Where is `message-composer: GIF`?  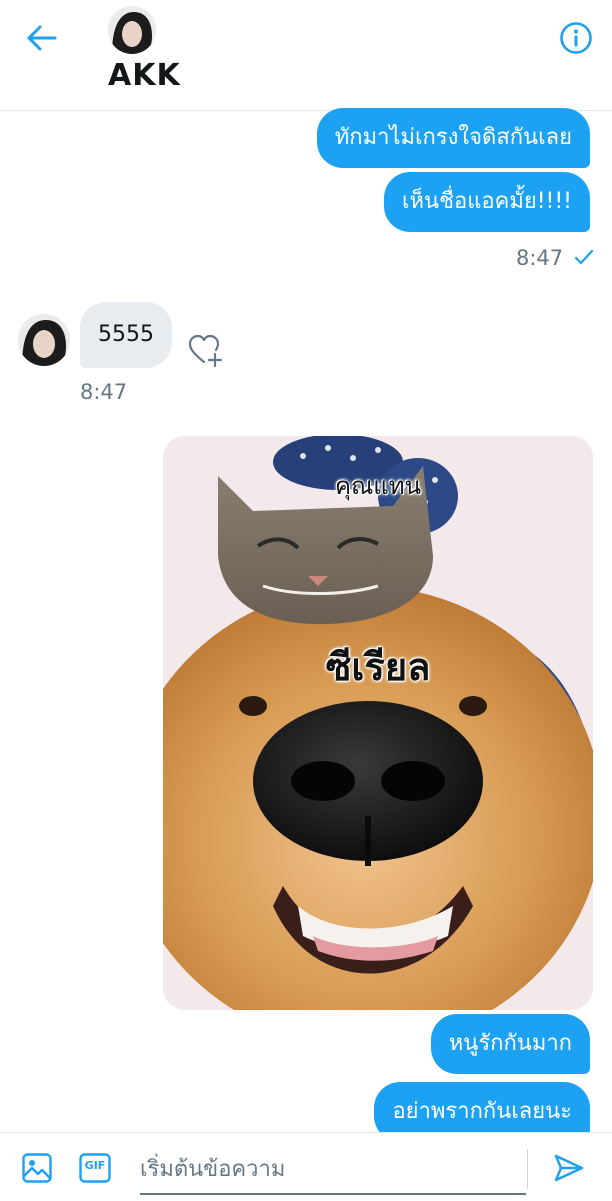 message-composer: GIF is located at coordinates (306, 1166).